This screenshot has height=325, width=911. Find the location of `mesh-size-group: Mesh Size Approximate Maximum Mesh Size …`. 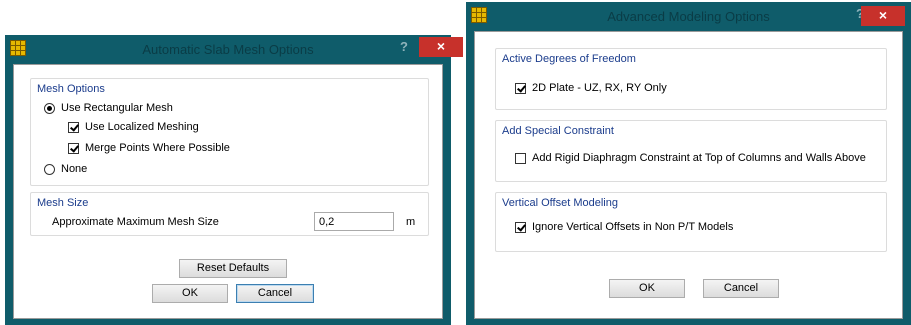

mesh-size-group: Mesh Size Approximate Maximum Mesh Size … is located at coordinates (229, 214).